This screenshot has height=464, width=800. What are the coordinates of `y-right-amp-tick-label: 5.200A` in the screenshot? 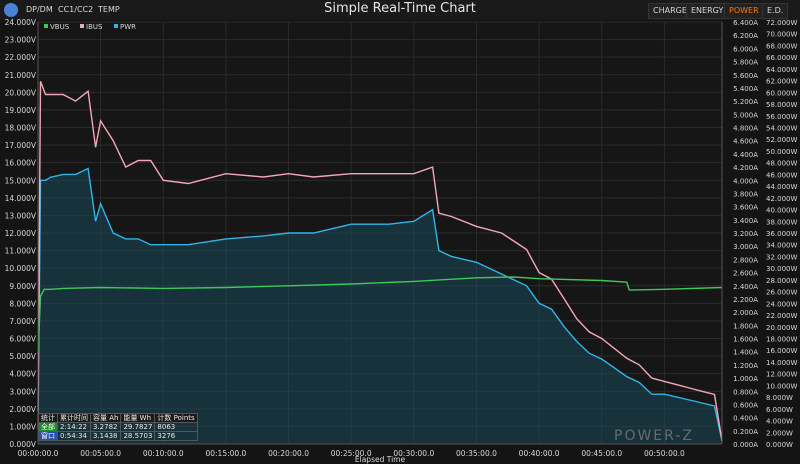 It's located at (745, 102).